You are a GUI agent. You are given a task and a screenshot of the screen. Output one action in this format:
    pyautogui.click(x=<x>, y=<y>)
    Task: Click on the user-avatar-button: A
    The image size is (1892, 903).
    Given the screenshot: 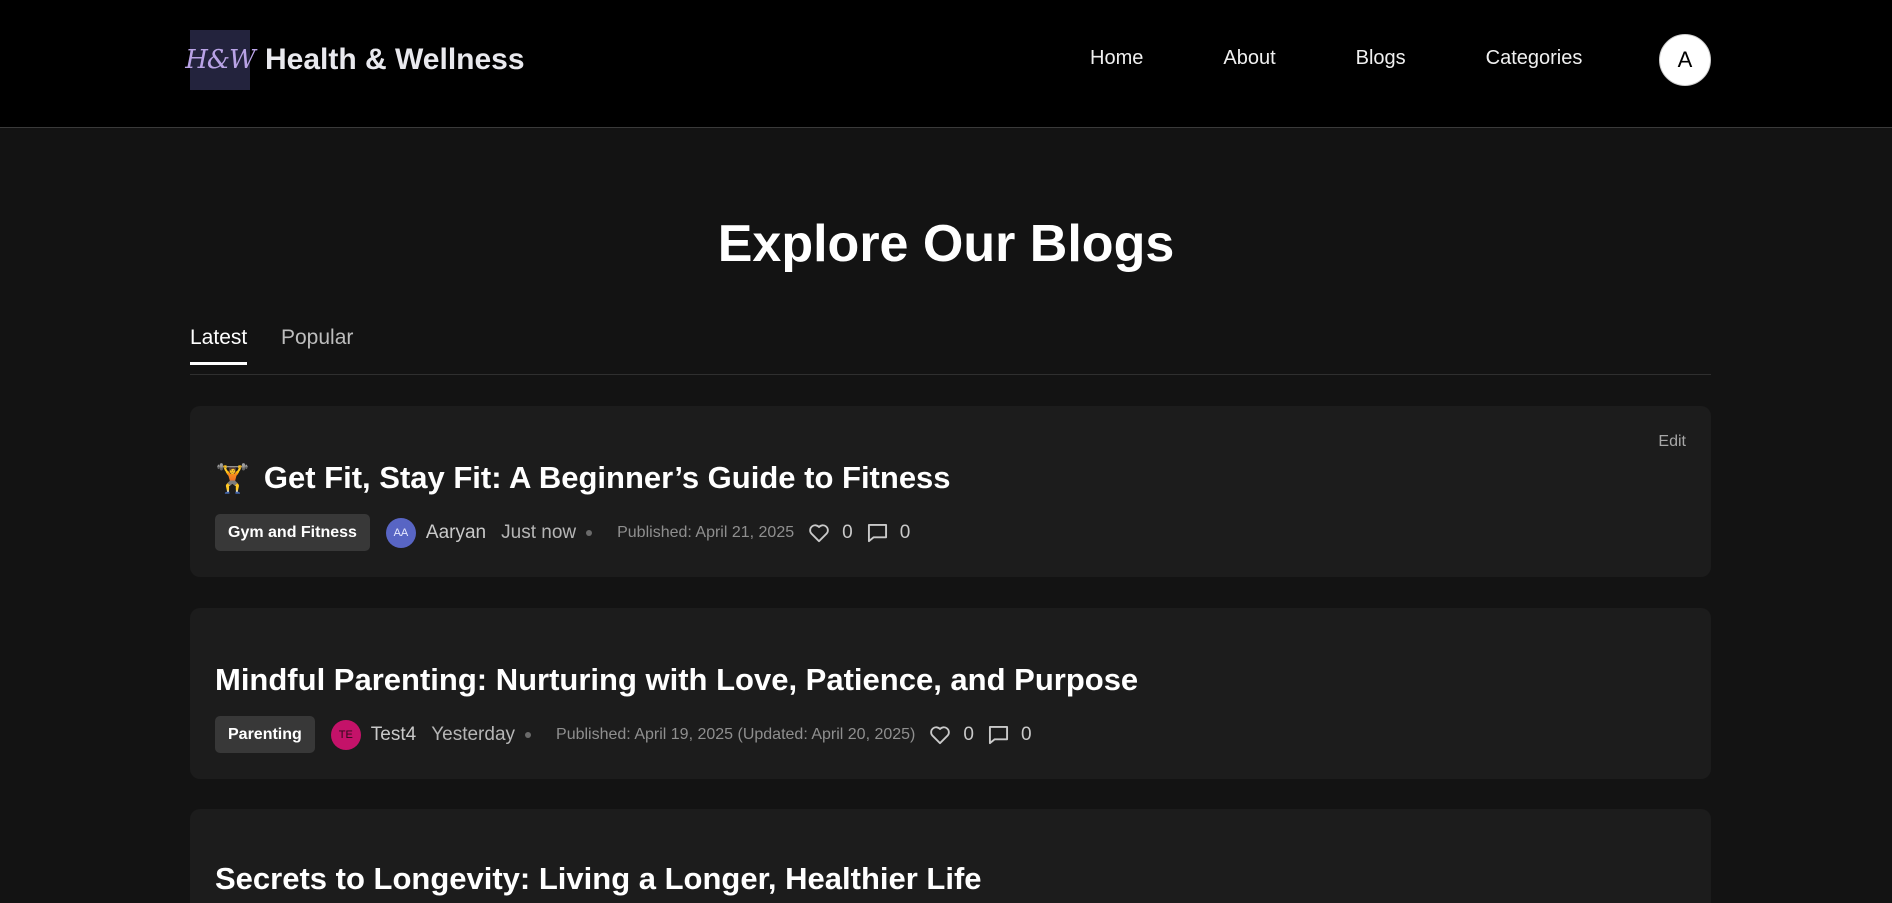 What is the action you would take?
    pyautogui.click(x=1685, y=60)
    